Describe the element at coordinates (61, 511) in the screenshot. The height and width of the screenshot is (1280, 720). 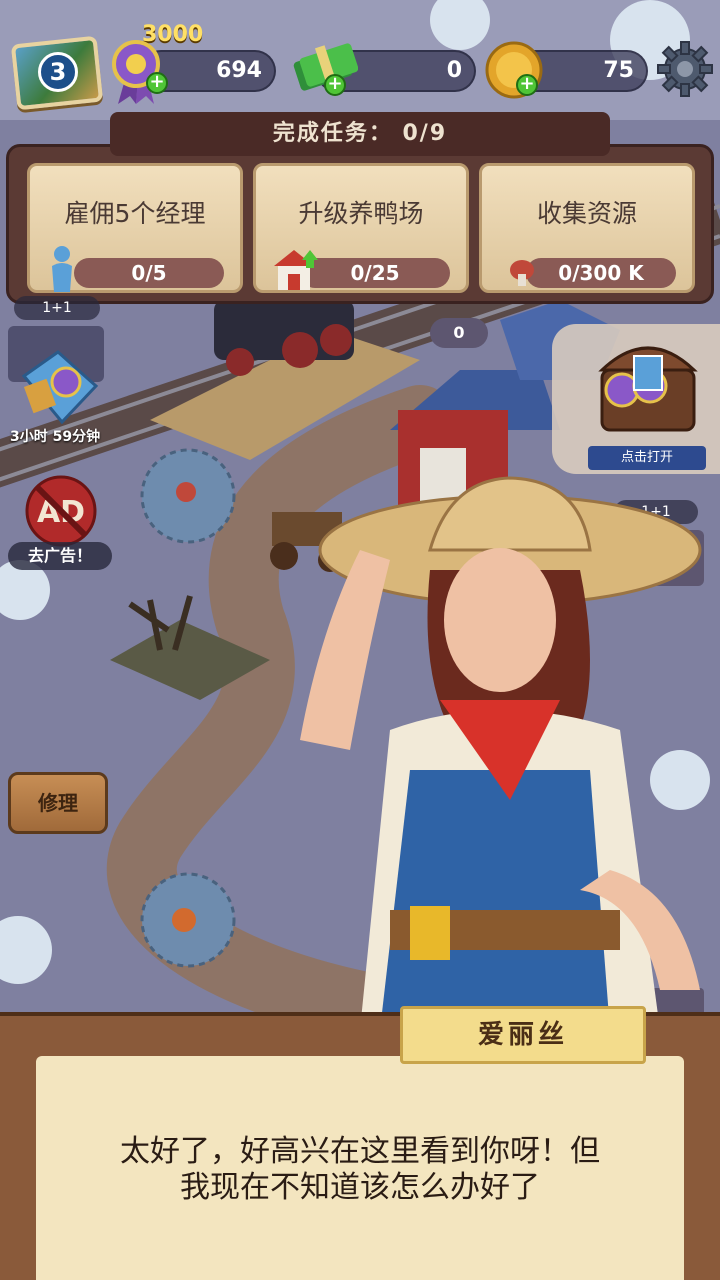
I see `no-ads-icon: AD` at that location.